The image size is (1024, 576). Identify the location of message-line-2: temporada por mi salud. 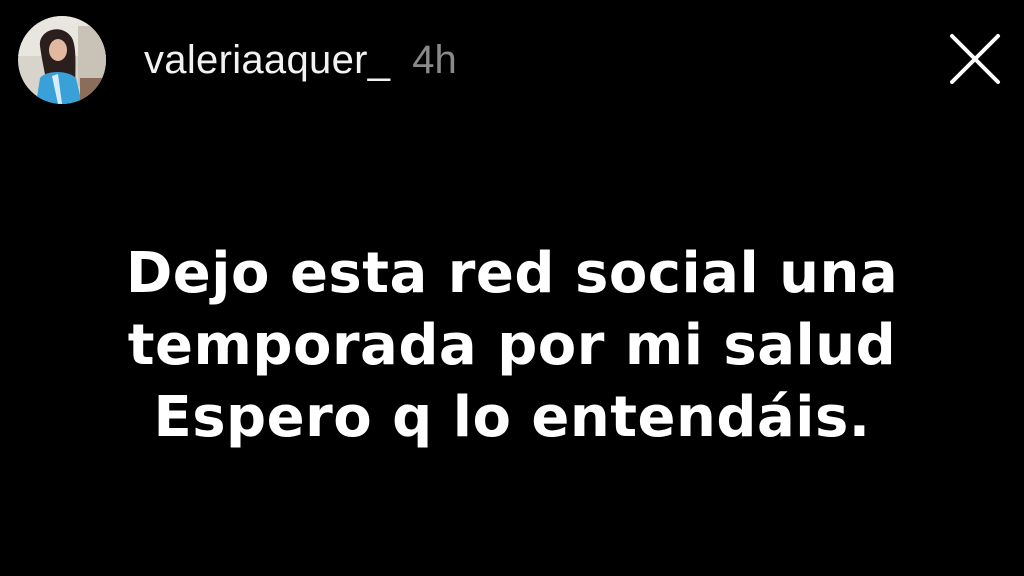
(512, 345).